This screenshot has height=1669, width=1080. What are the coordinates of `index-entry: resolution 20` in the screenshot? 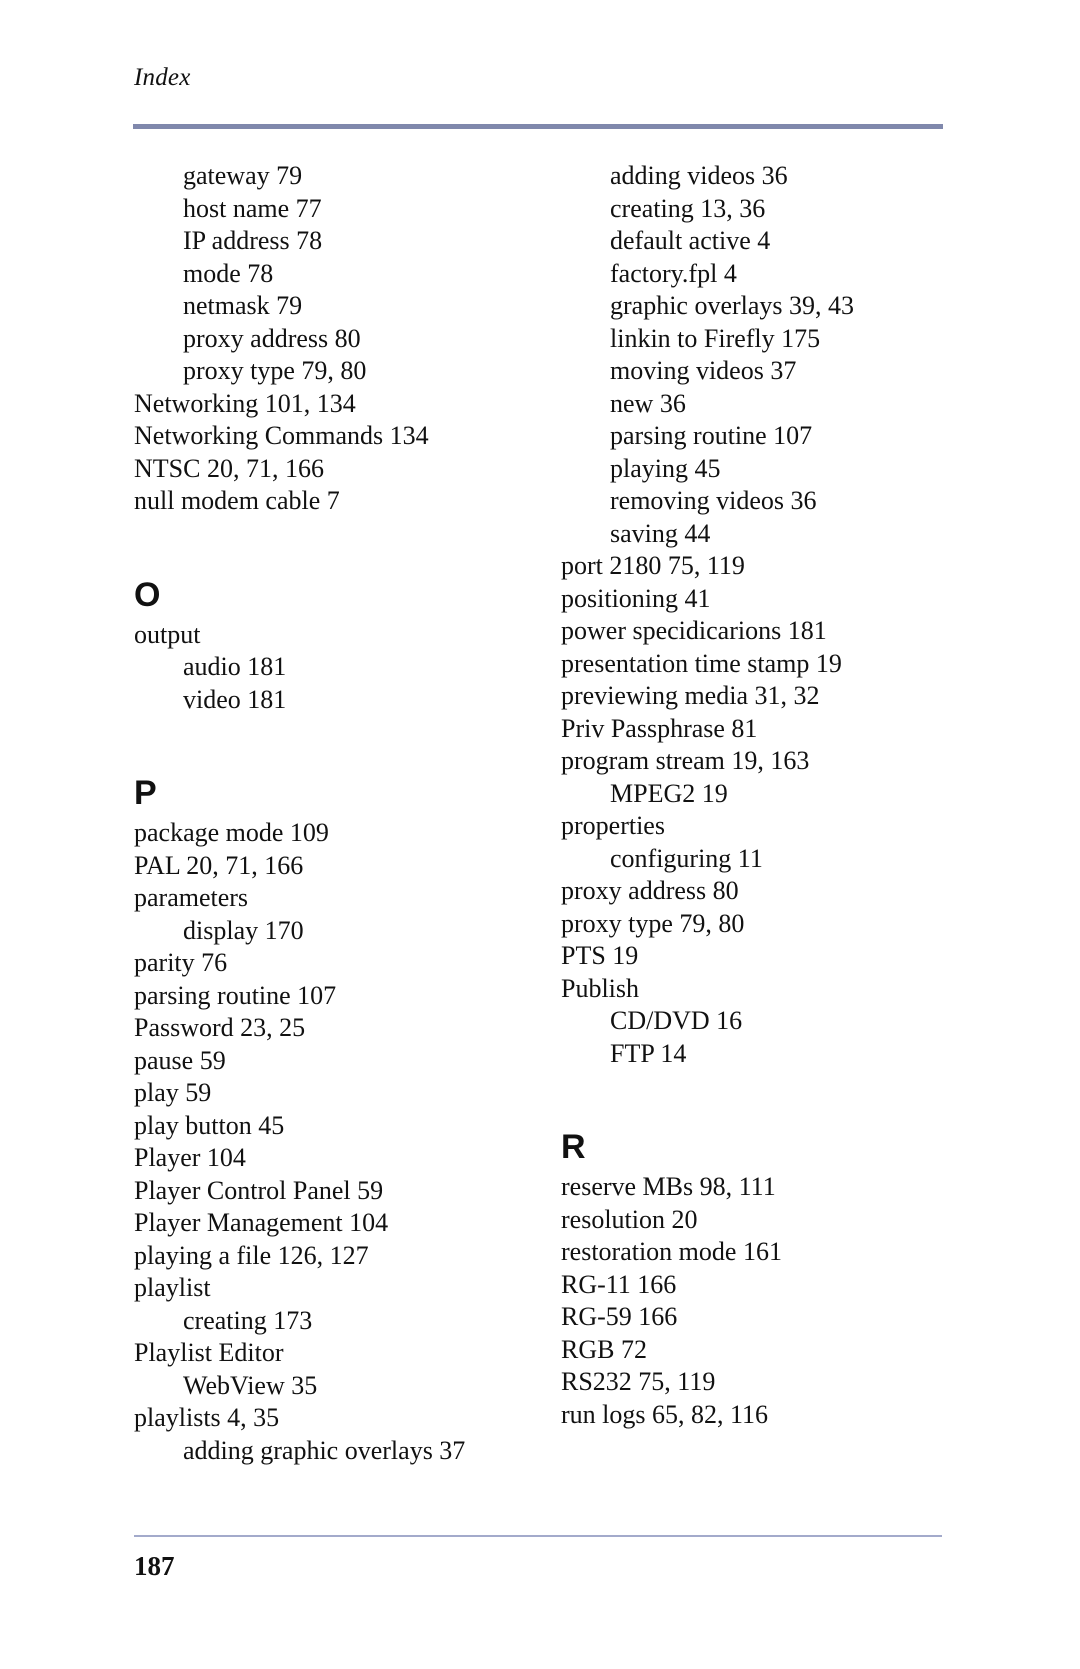 It's located at (756, 1220).